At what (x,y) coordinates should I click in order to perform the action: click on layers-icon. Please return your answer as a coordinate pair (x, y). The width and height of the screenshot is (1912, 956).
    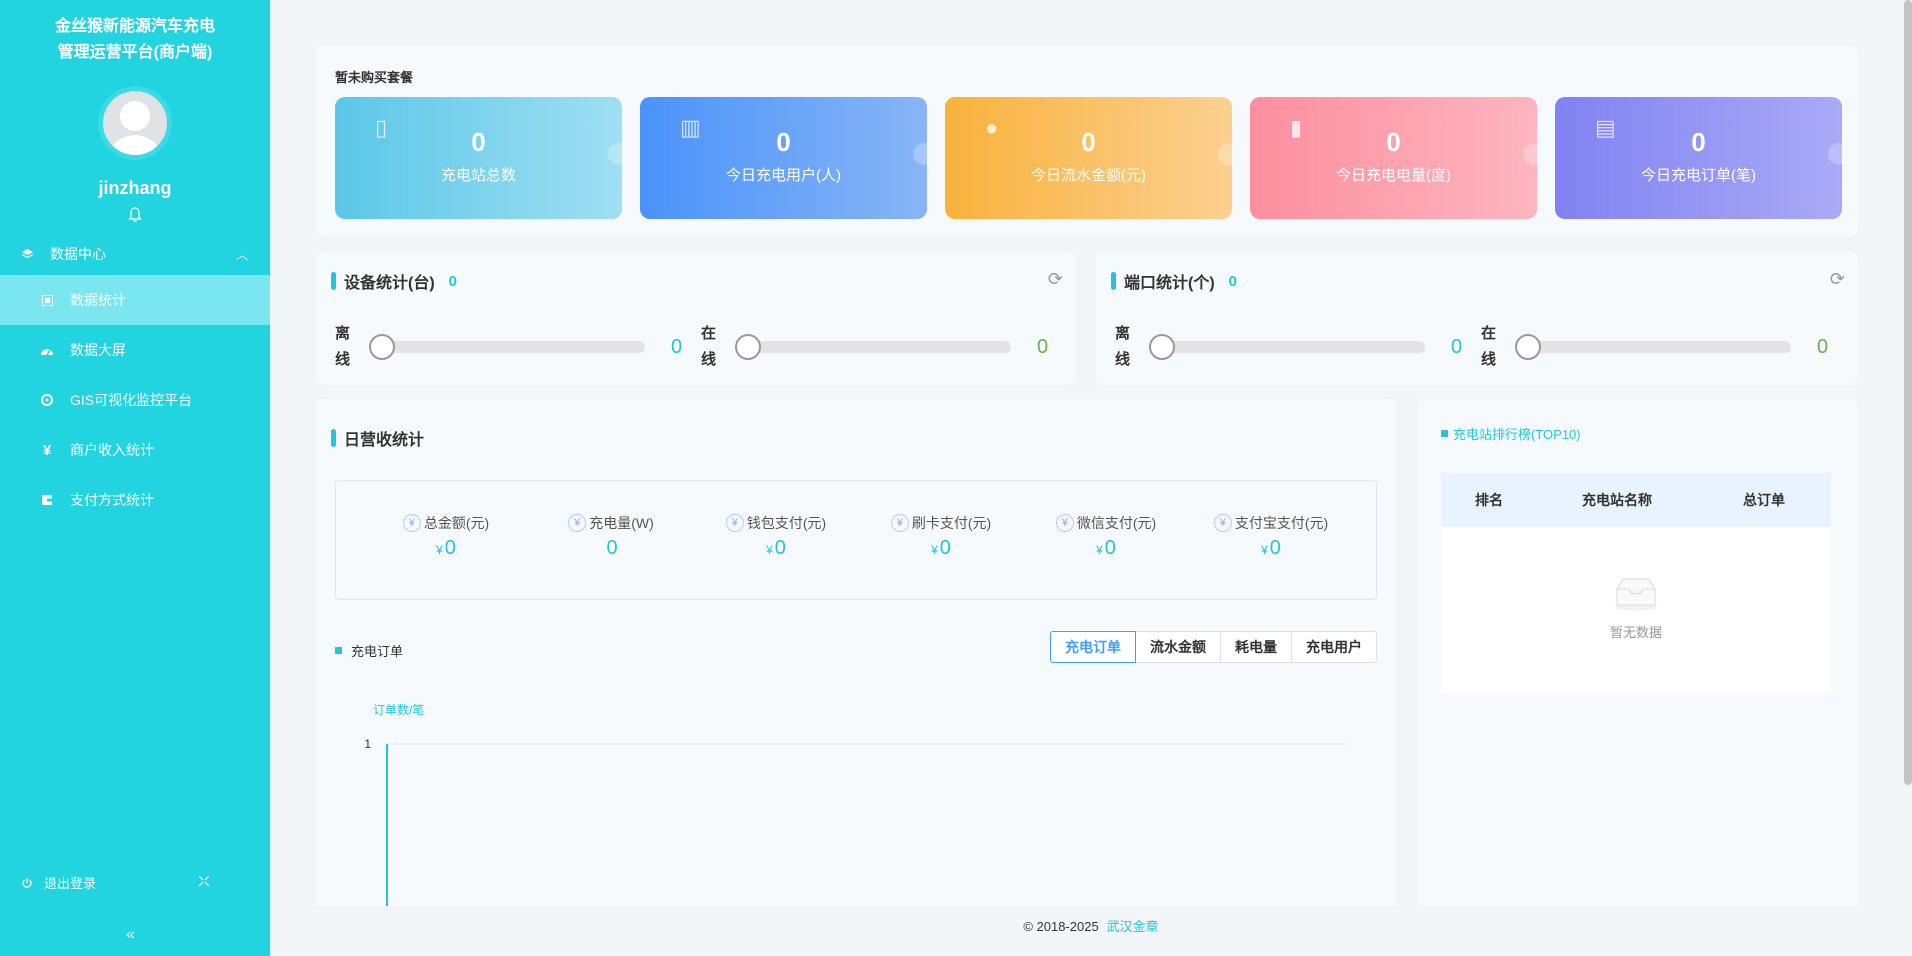
    Looking at the image, I should click on (27, 254).